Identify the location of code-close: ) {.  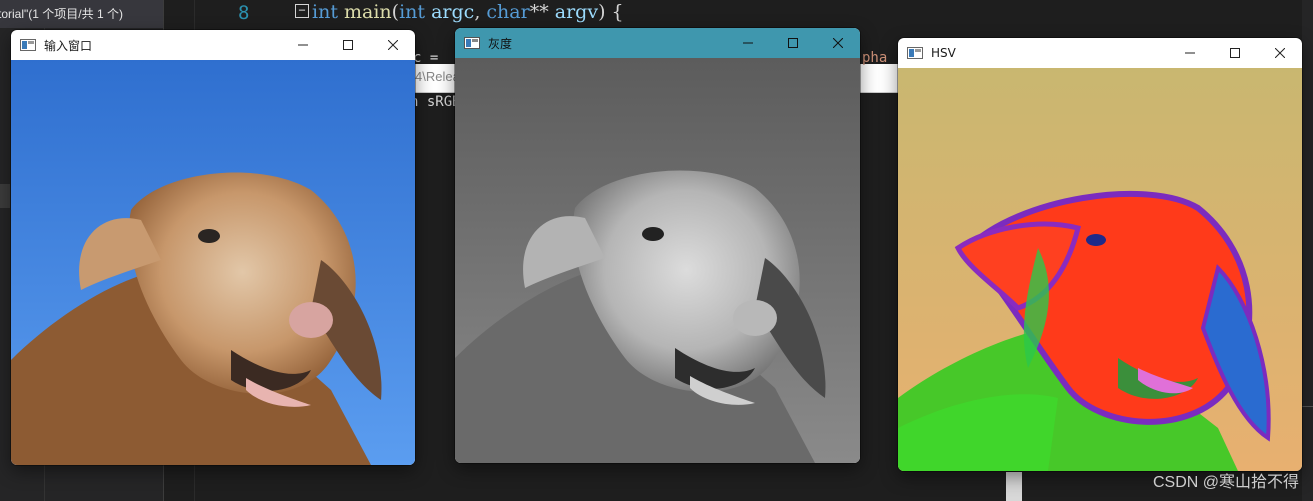
(611, 12).